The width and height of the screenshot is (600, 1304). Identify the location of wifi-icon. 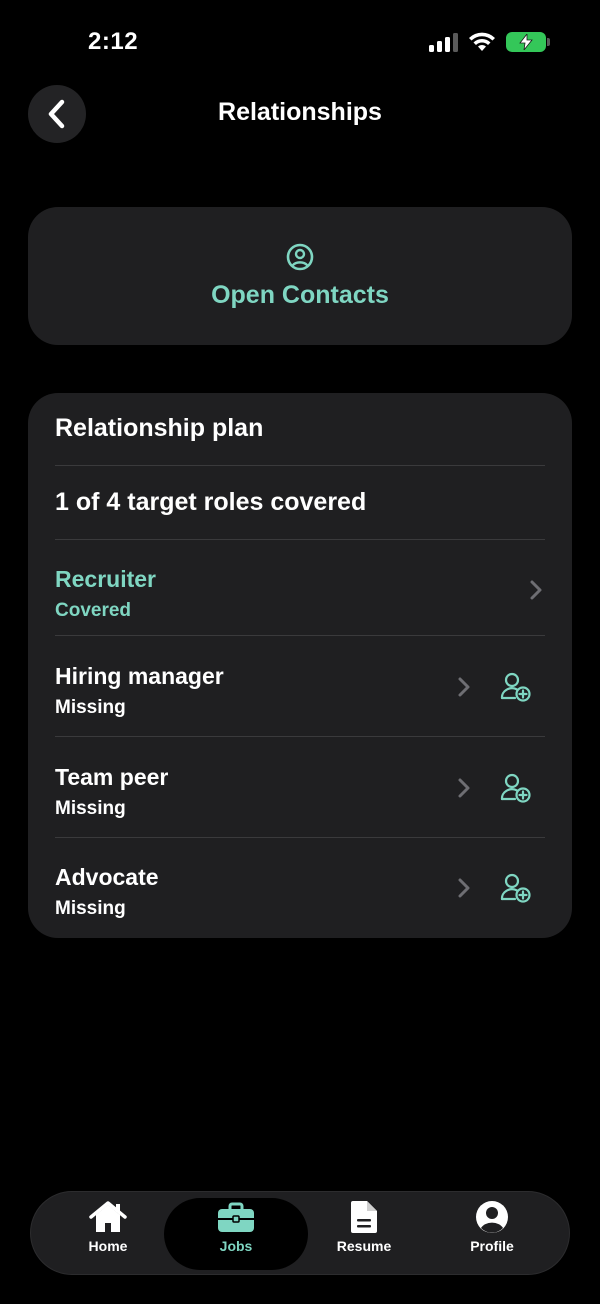
(482, 41).